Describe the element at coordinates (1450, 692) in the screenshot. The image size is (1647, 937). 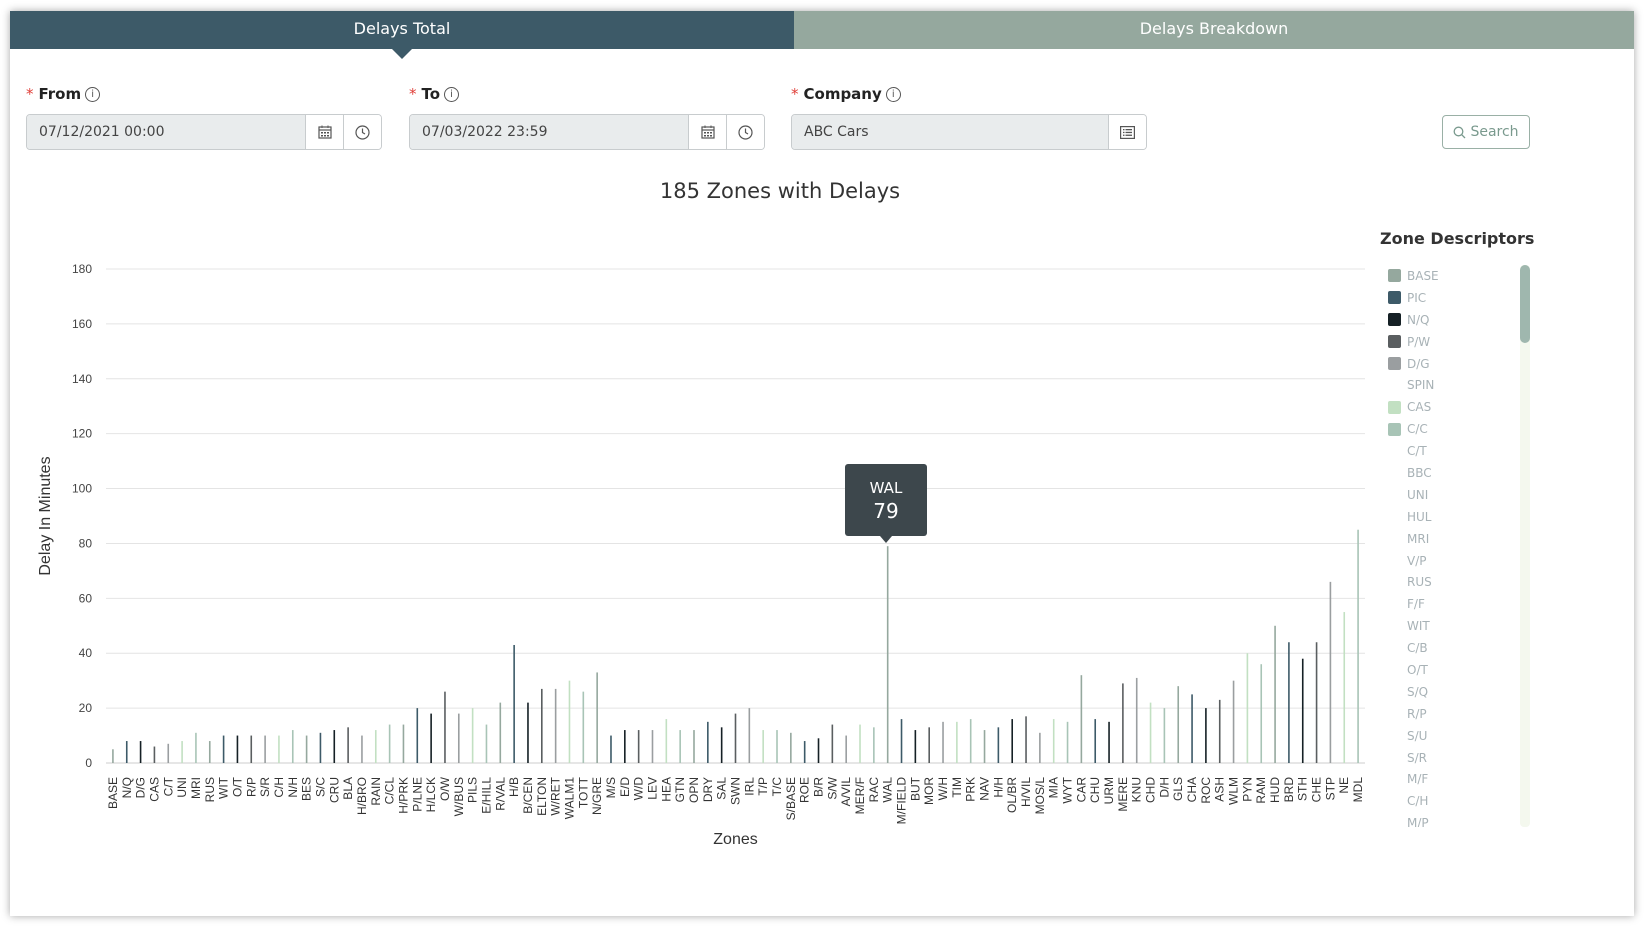
I see `legend-item: S/Q` at that location.